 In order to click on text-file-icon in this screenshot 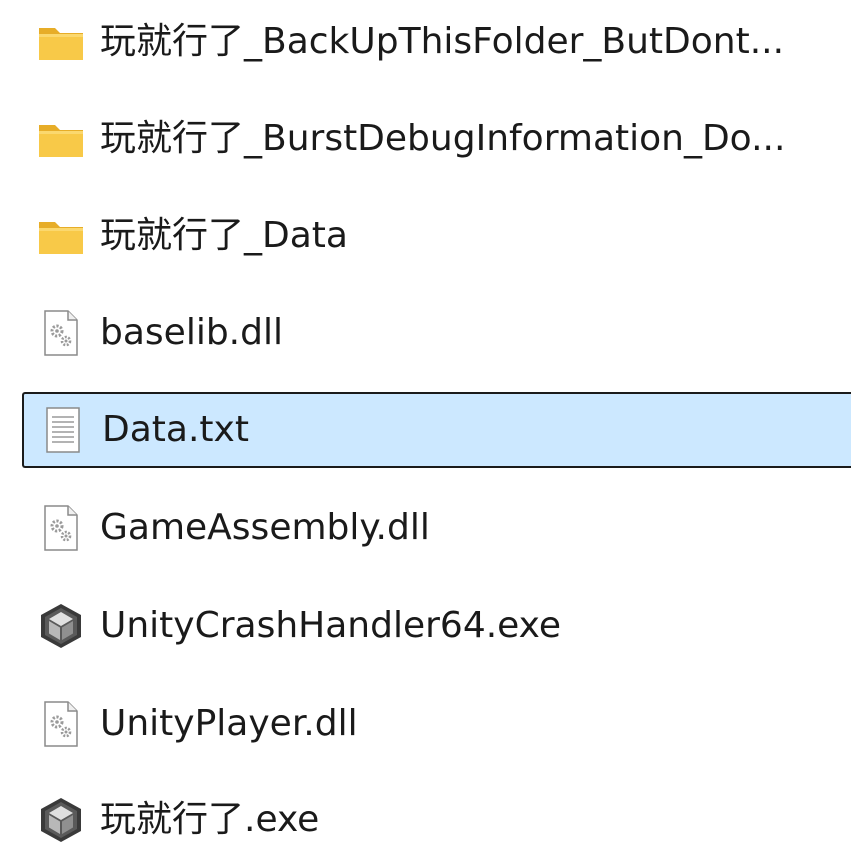, I will do `click(63, 430)`.